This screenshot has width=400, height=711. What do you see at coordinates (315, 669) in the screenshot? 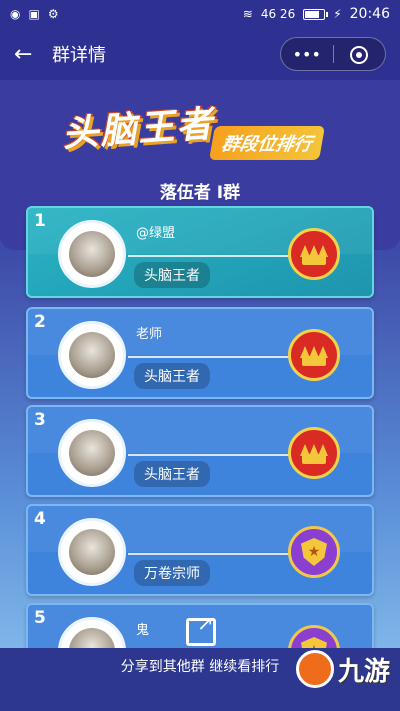
I see `jiuyou-logo-icon` at bounding box center [315, 669].